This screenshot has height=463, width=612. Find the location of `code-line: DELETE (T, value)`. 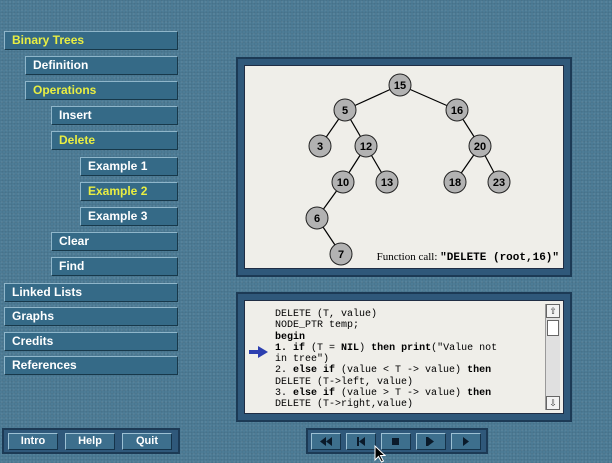

code-line: DELETE (T, value) is located at coordinates (326, 314).